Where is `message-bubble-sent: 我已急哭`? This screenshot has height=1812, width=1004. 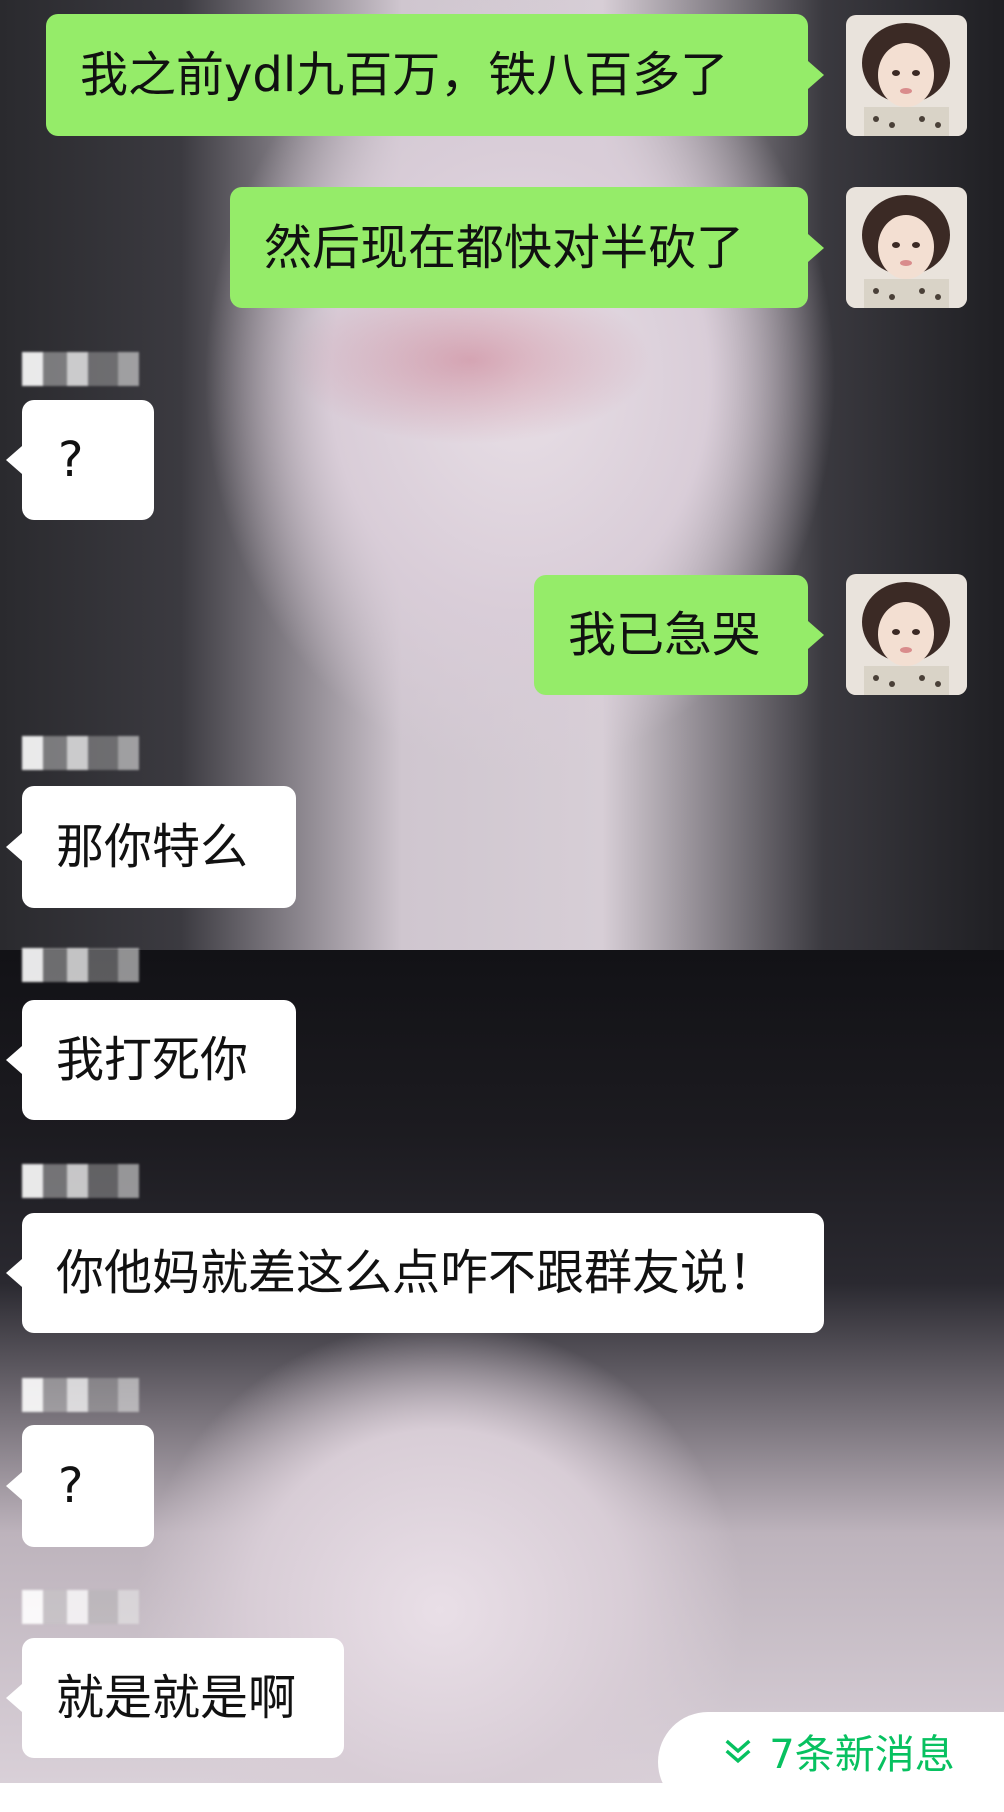
message-bubble-sent: 我已急哭 is located at coordinates (679, 635).